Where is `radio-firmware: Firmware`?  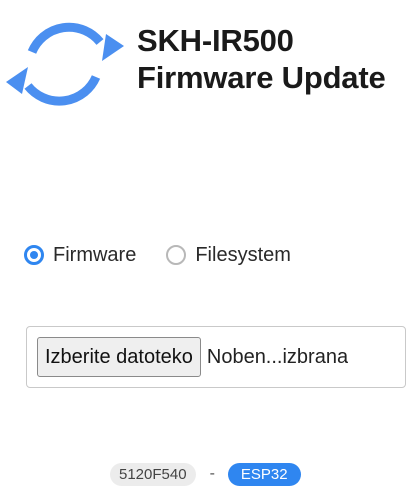 radio-firmware: Firmware is located at coordinates (80, 255).